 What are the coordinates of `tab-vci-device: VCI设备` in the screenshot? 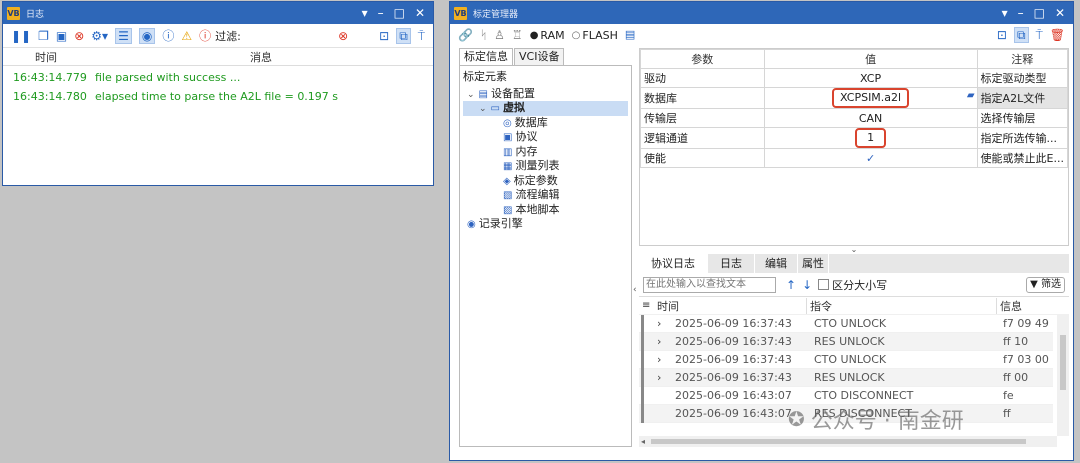 It's located at (539, 56).